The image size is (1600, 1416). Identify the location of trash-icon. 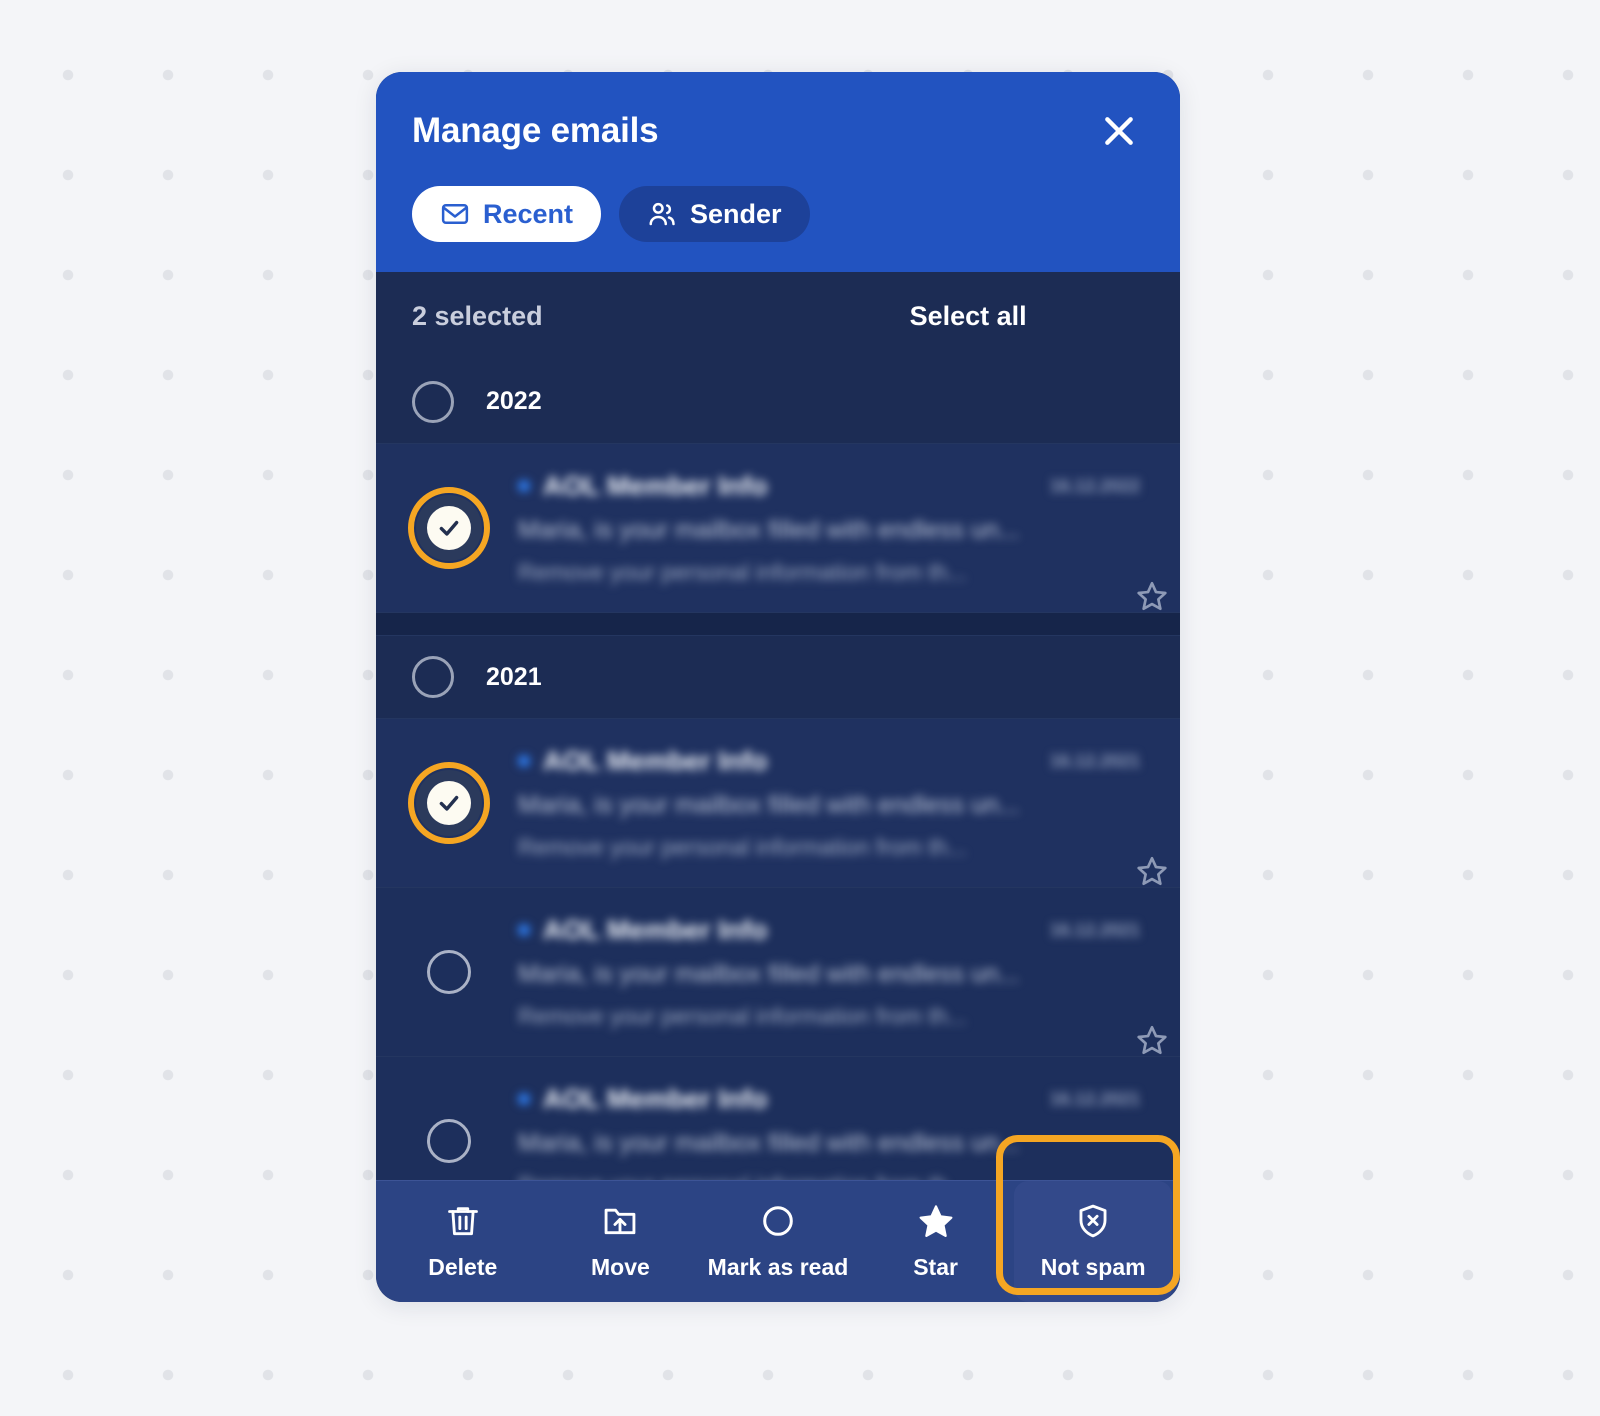
(463, 1221).